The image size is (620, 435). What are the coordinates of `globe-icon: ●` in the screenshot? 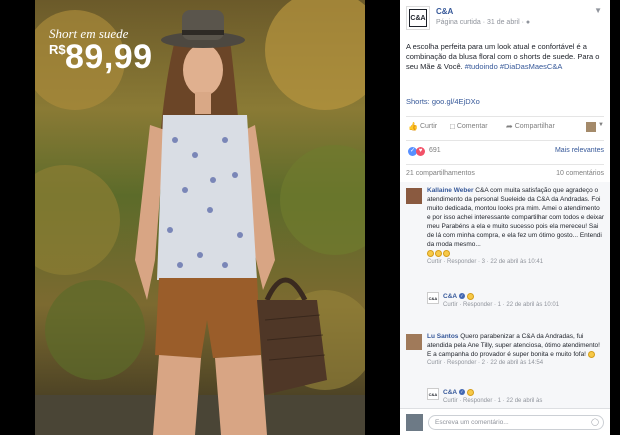 It's located at (528, 22).